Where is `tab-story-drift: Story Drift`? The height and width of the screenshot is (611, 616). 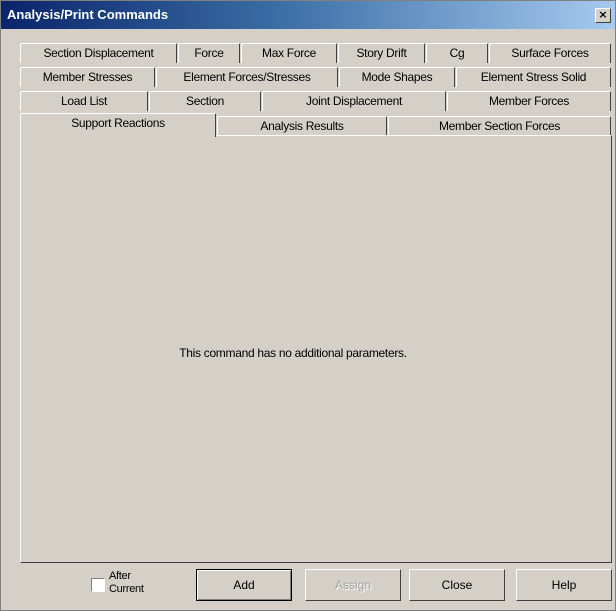
tab-story-drift: Story Drift is located at coordinates (381, 53).